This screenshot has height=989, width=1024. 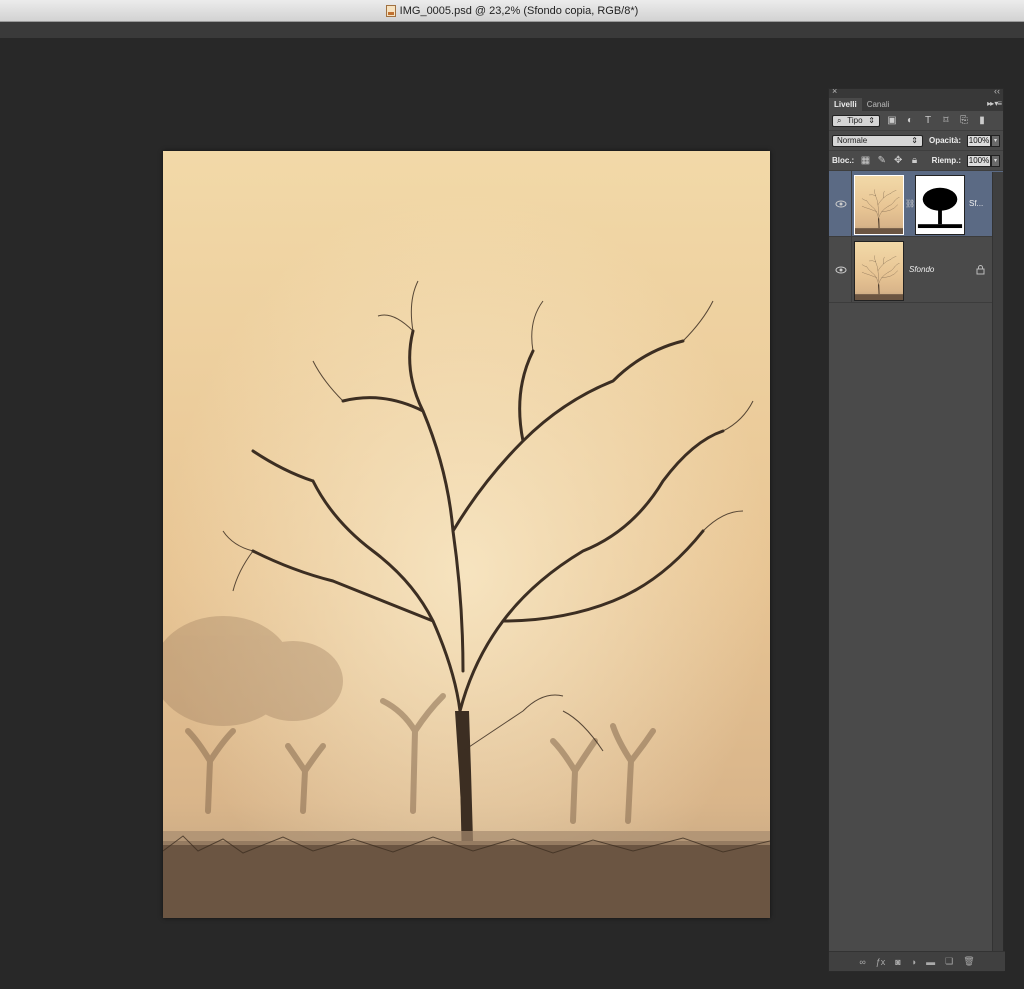 What do you see at coordinates (982, 121) in the screenshot?
I see `filter-toggle-icon: ▮` at bounding box center [982, 121].